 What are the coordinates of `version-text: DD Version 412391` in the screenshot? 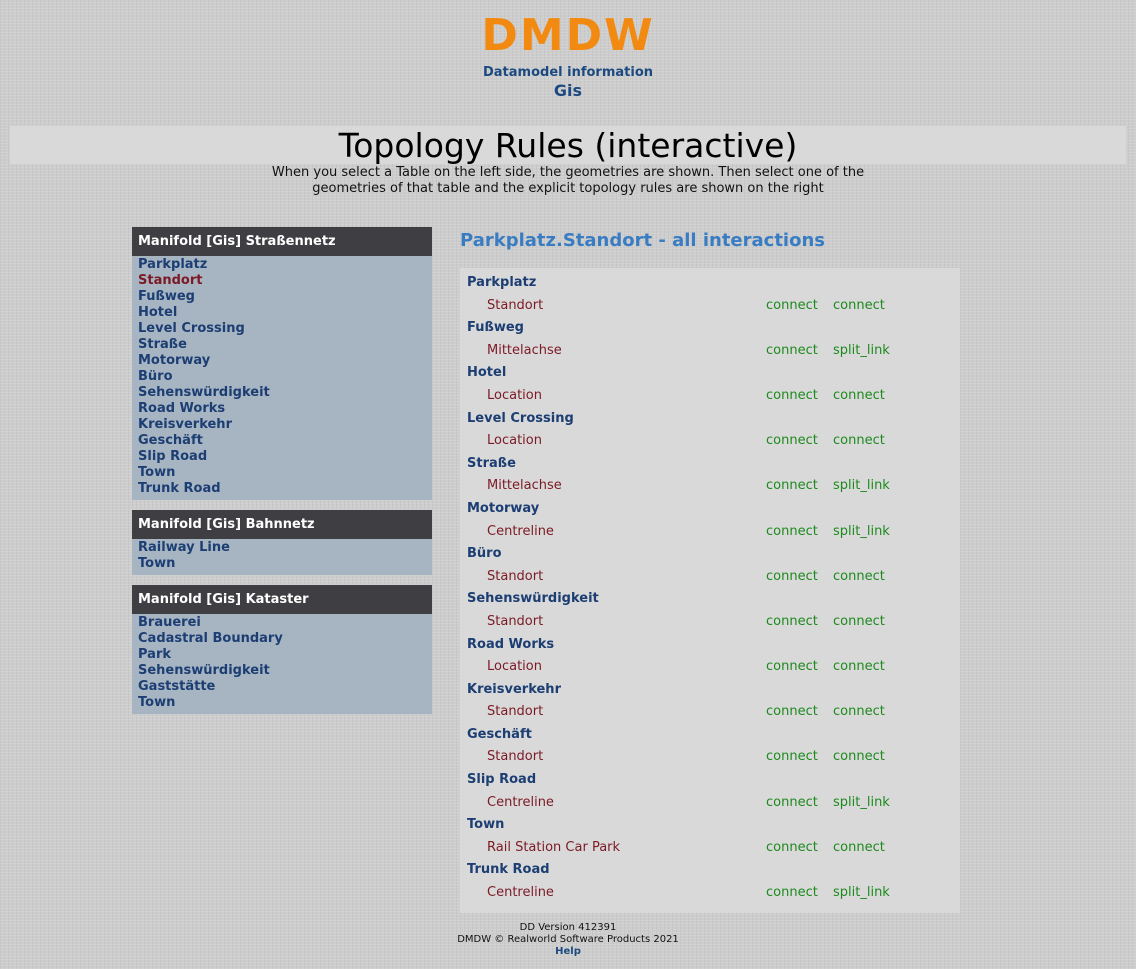 It's located at (568, 927).